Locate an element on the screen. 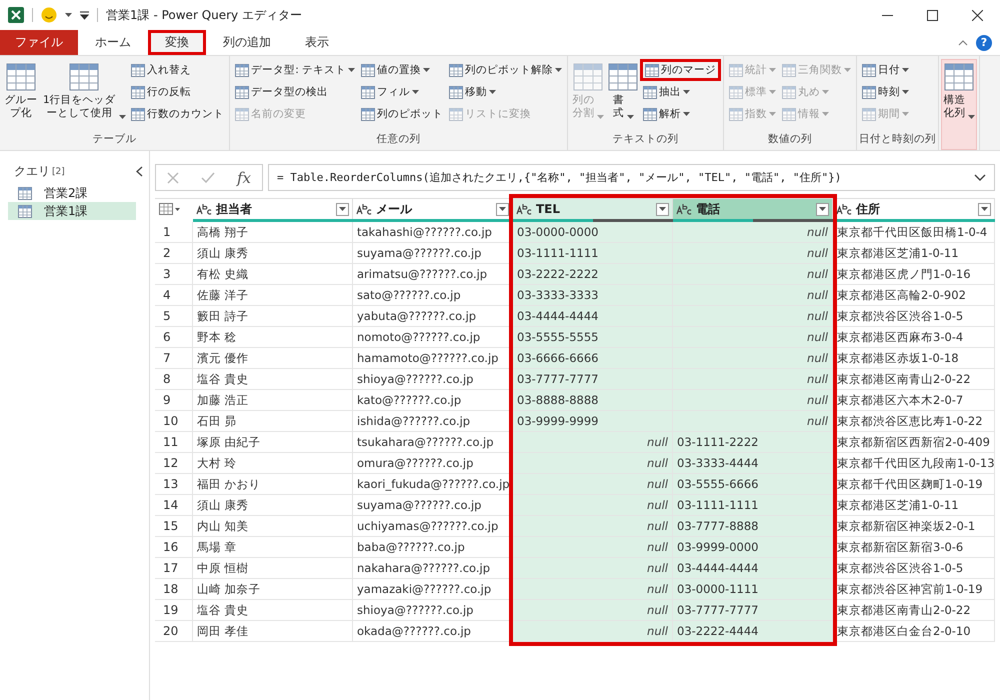 This screenshot has width=1000, height=700. table-cell: 03-3333-3333 is located at coordinates (593, 295).